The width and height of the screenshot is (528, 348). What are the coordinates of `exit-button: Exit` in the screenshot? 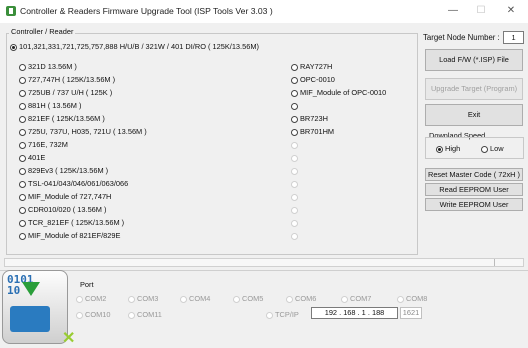 It's located at (474, 115).